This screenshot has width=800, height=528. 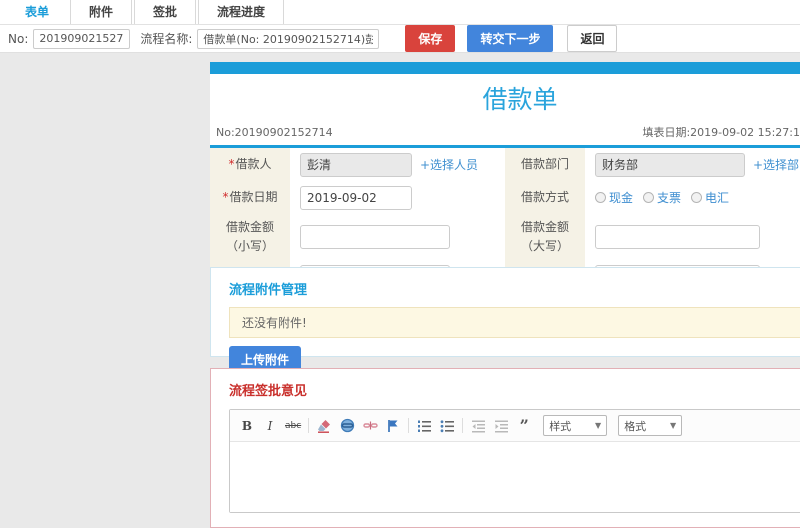 I want to click on amount-big-field, so click(x=692, y=237).